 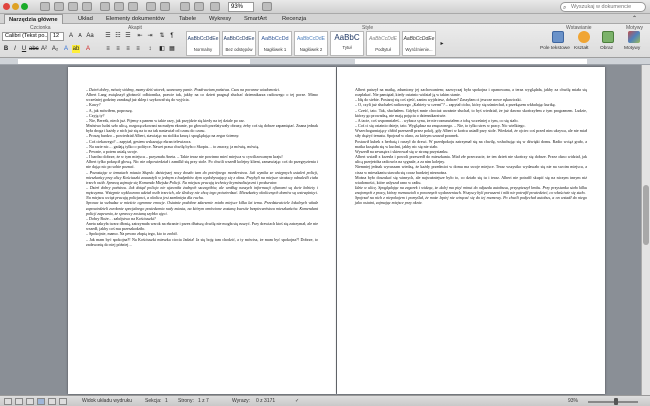 I want to click on text-effects-icon: A, so click(x=66, y=49).